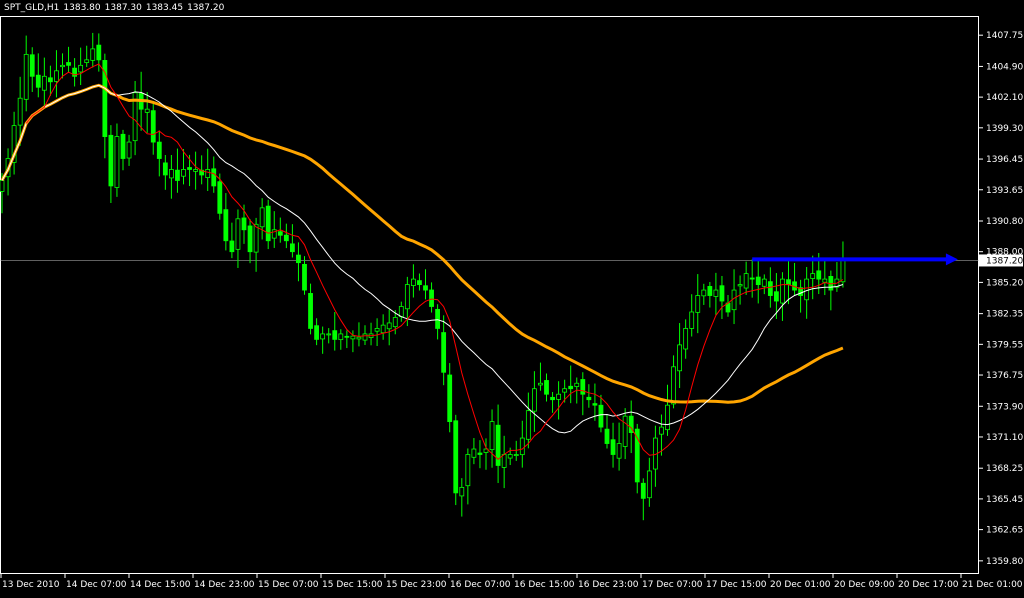 This screenshot has height=598, width=1024. What do you see at coordinates (96, 585) in the screenshot?
I see `x-tick-label: 14 Dec 07:00` at bounding box center [96, 585].